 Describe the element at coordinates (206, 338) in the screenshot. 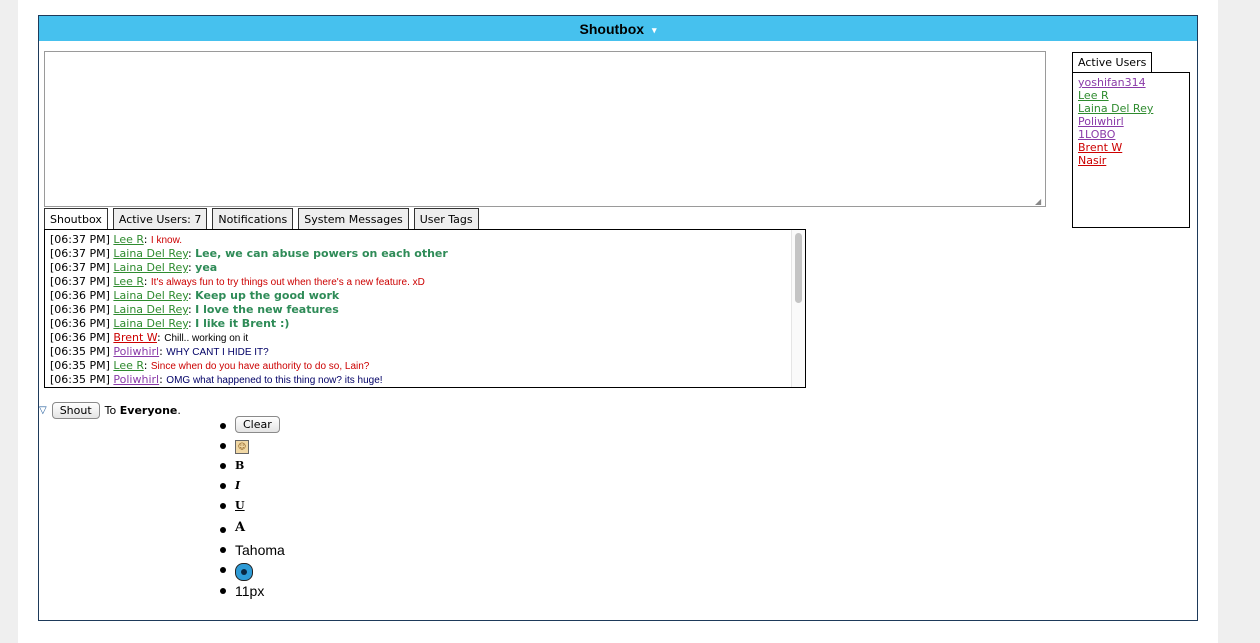

I see `message-text: Chill.. working on it` at that location.